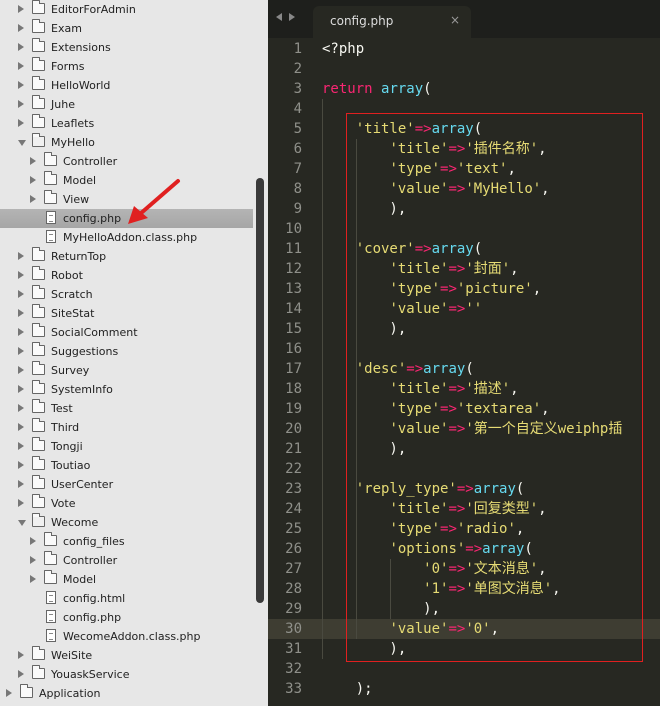 This screenshot has height=706, width=660. Describe the element at coordinates (402, 129) in the screenshot. I see `code-line: 'title'=>array(` at that location.